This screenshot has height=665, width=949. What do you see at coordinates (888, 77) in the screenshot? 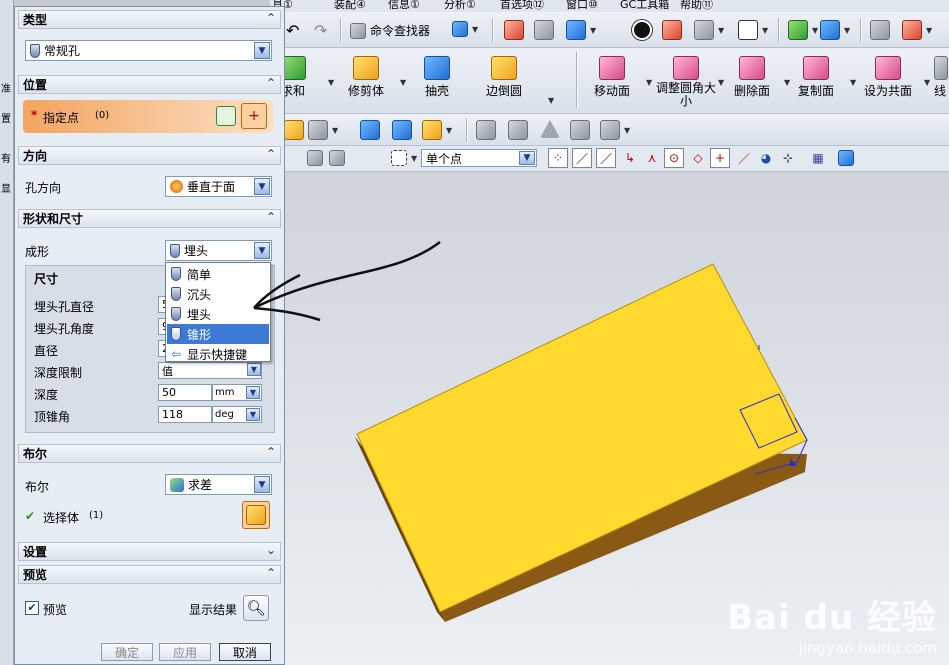
I see `make-coplanar-button: 设为共面` at bounding box center [888, 77].